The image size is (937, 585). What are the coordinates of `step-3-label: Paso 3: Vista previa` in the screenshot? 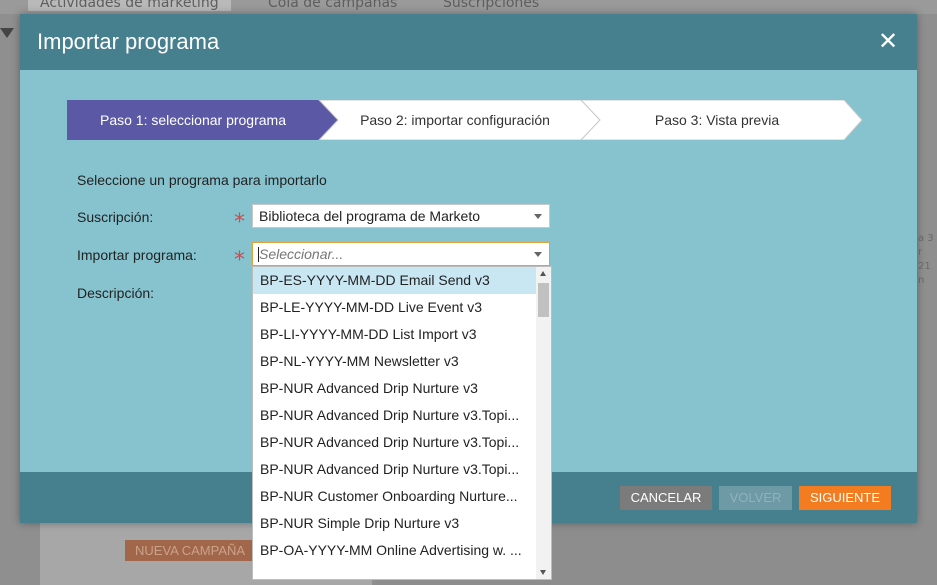 It's located at (717, 120).